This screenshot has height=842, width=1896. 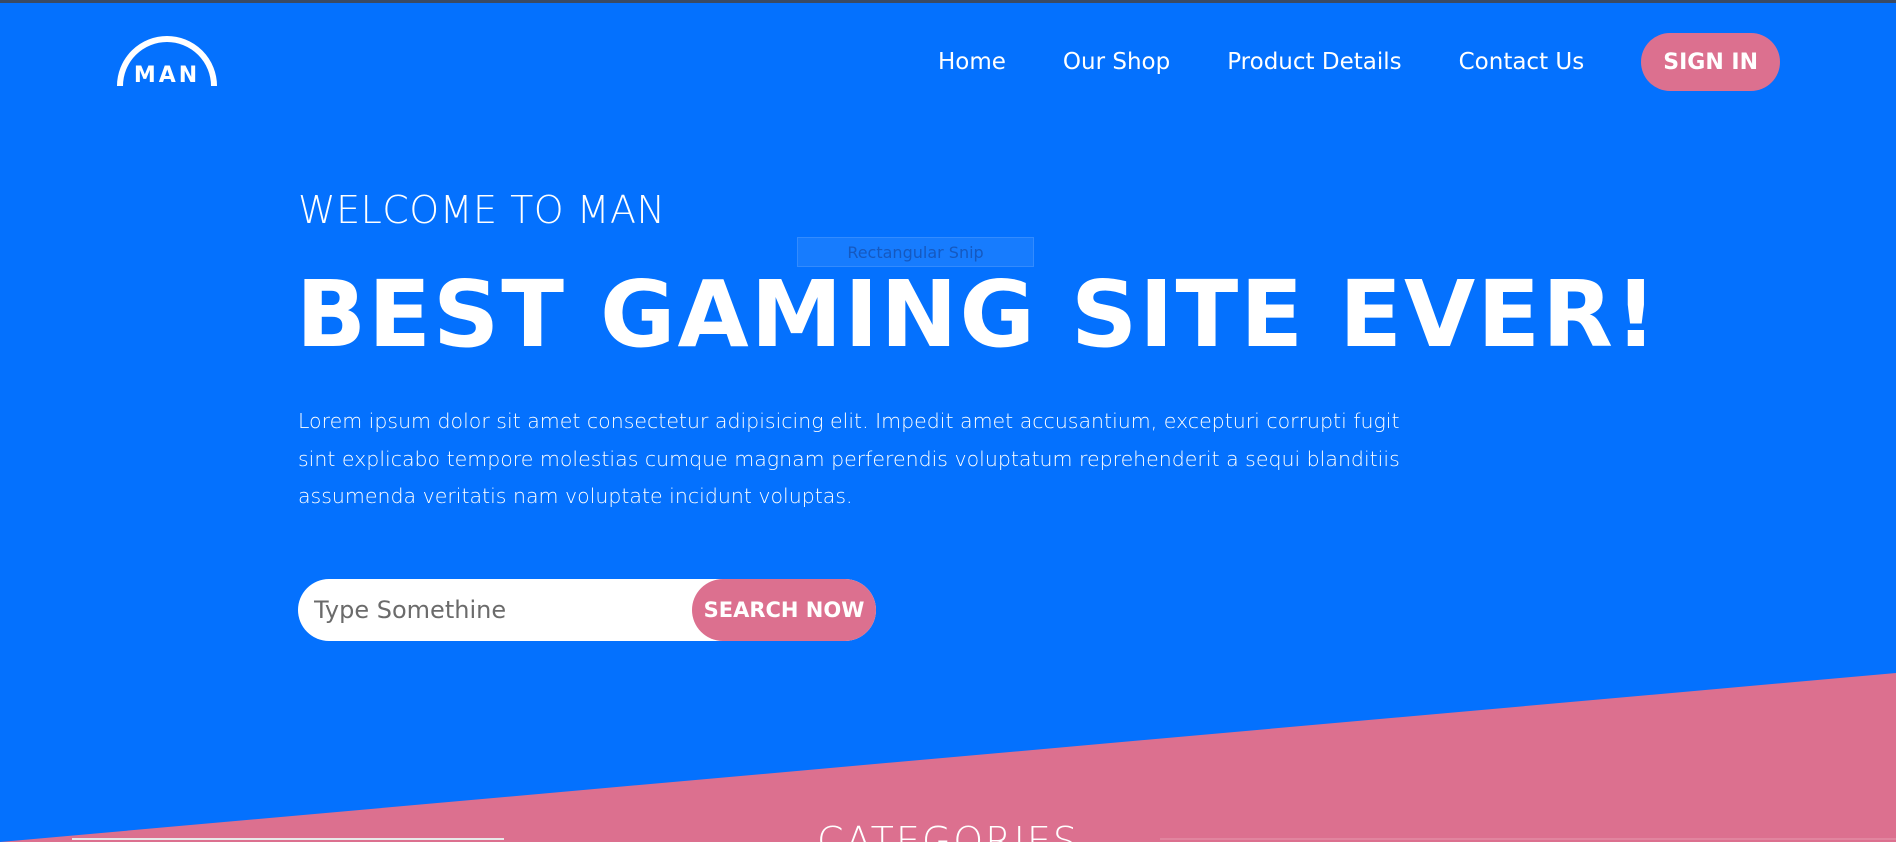 I want to click on category-card-edge-left, so click(x=288, y=839).